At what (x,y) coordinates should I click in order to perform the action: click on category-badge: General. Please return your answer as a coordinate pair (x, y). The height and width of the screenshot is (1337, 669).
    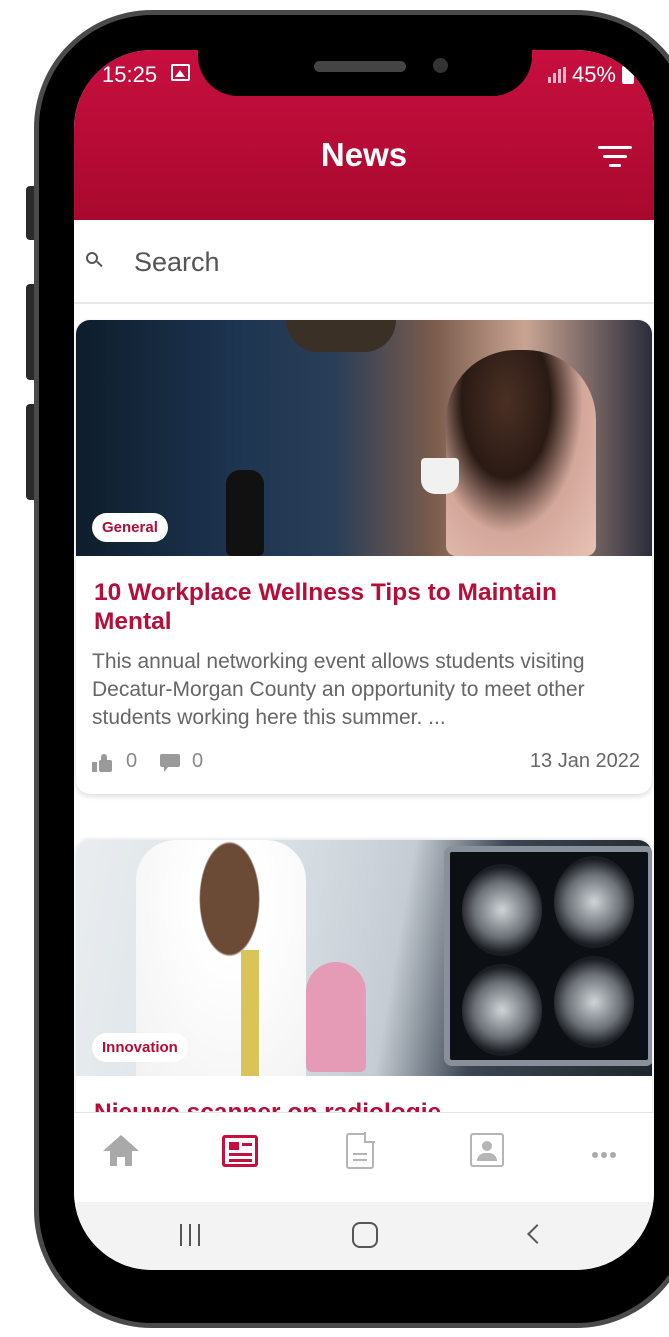
    Looking at the image, I should click on (130, 527).